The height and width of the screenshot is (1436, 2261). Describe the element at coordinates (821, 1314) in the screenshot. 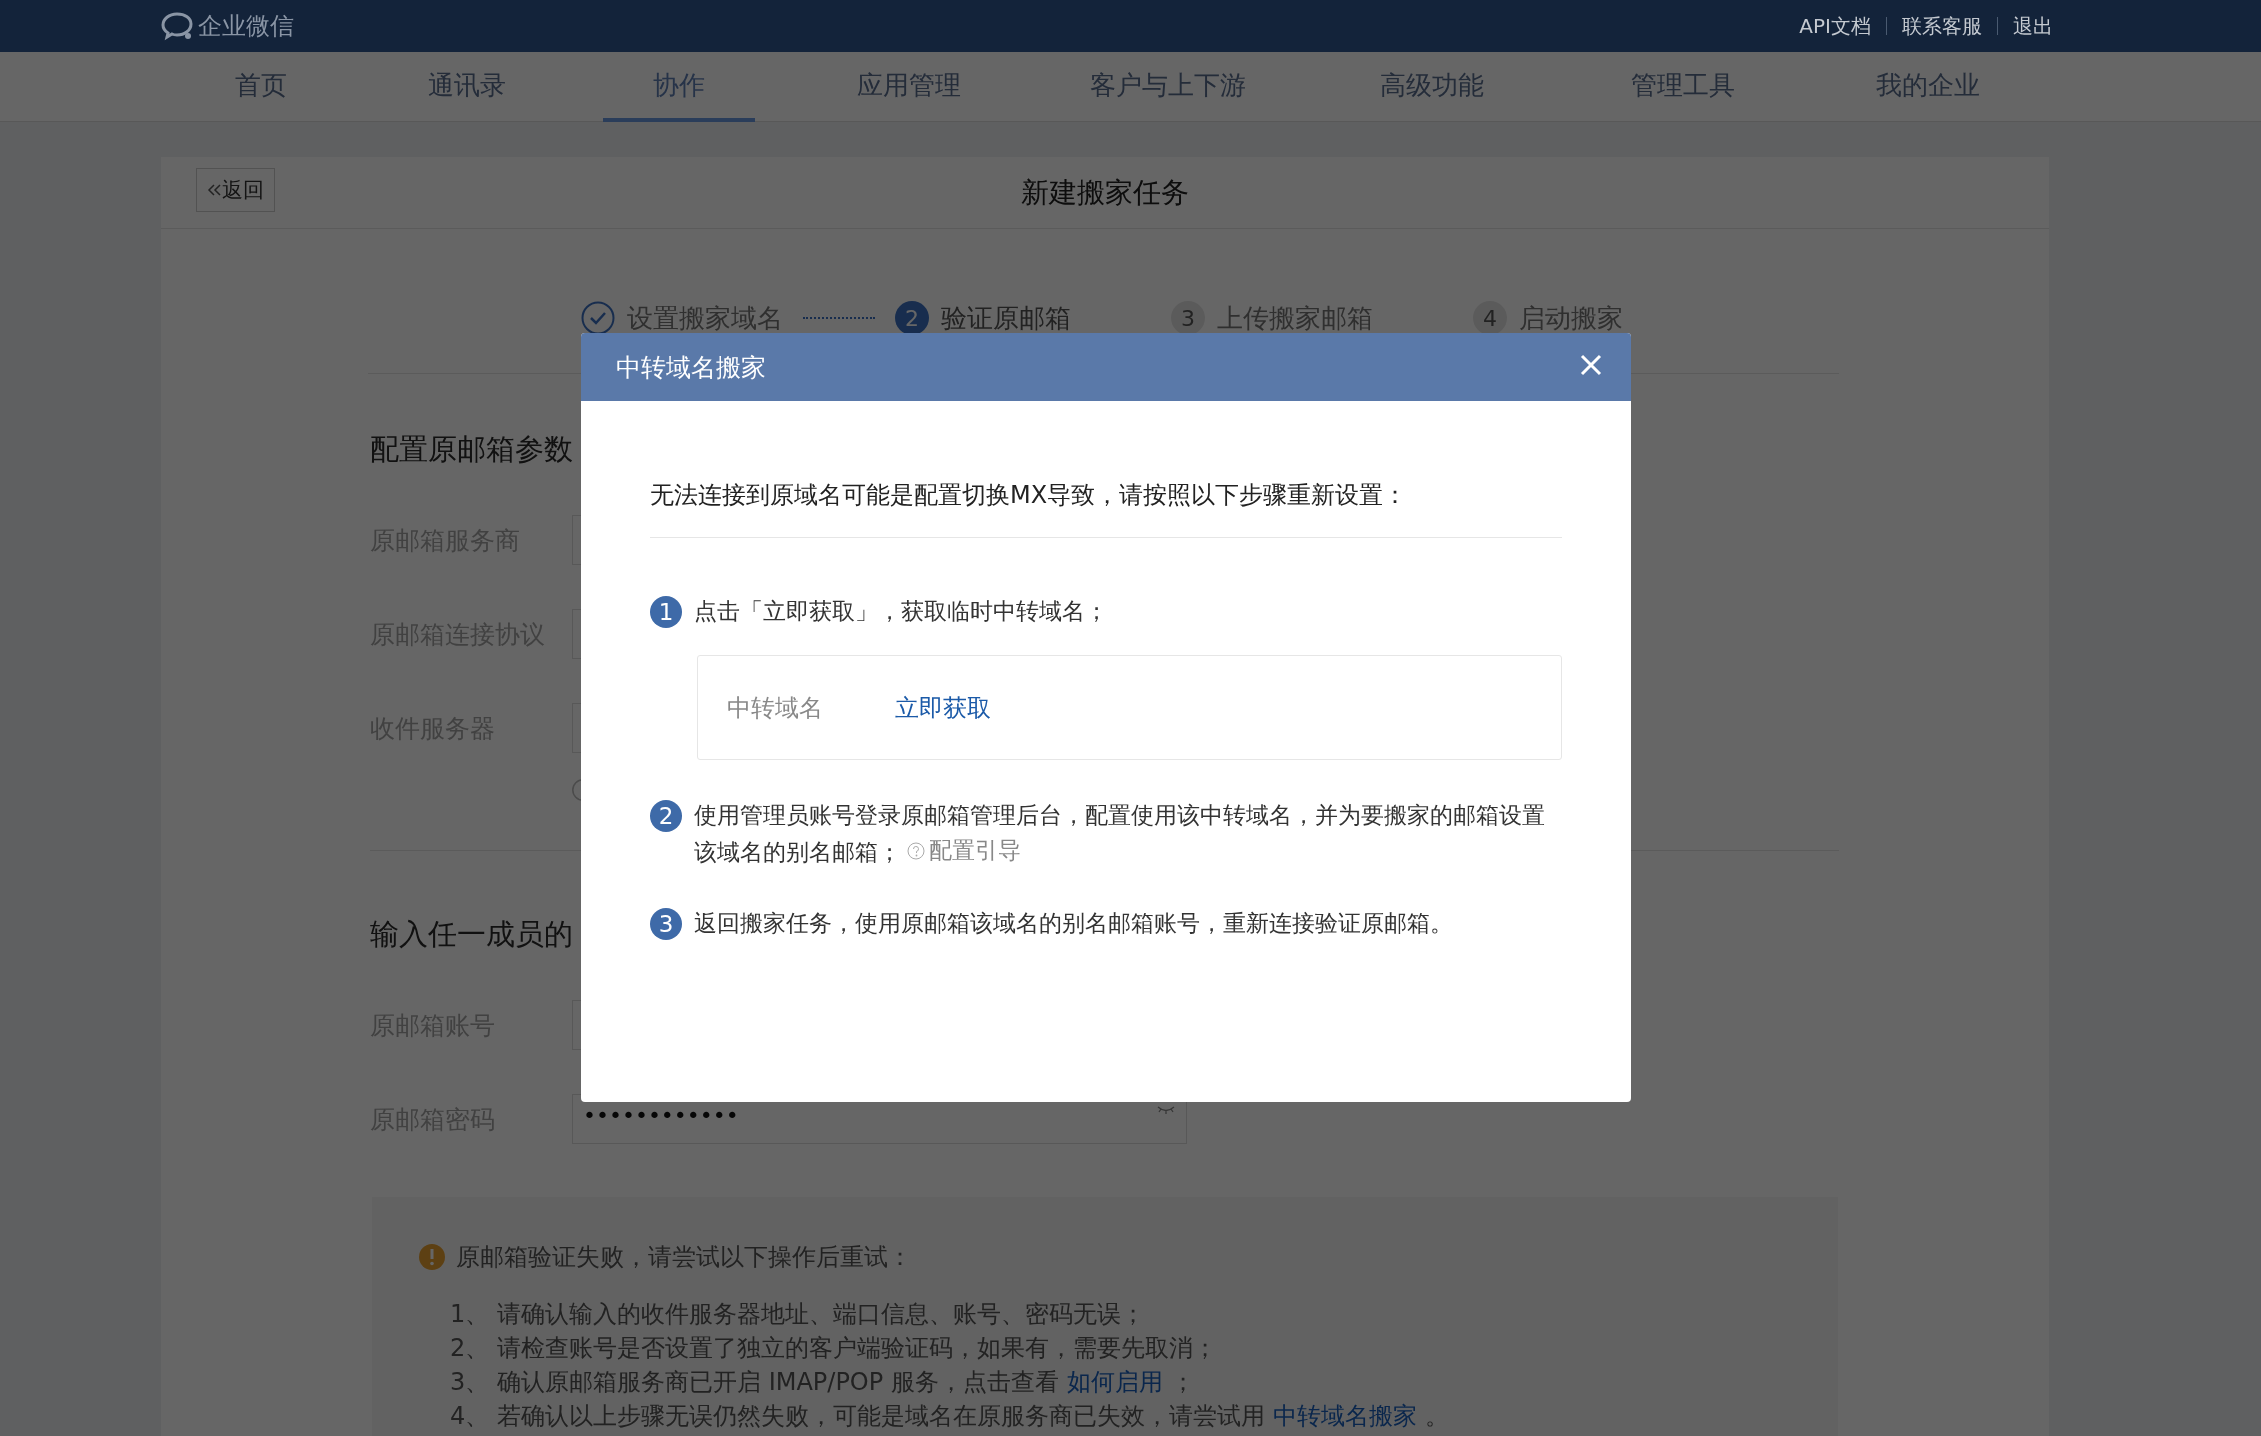

I see `notice-text: 请确认输入的收件服务器地址、端口信息、账号、密码无误；` at that location.